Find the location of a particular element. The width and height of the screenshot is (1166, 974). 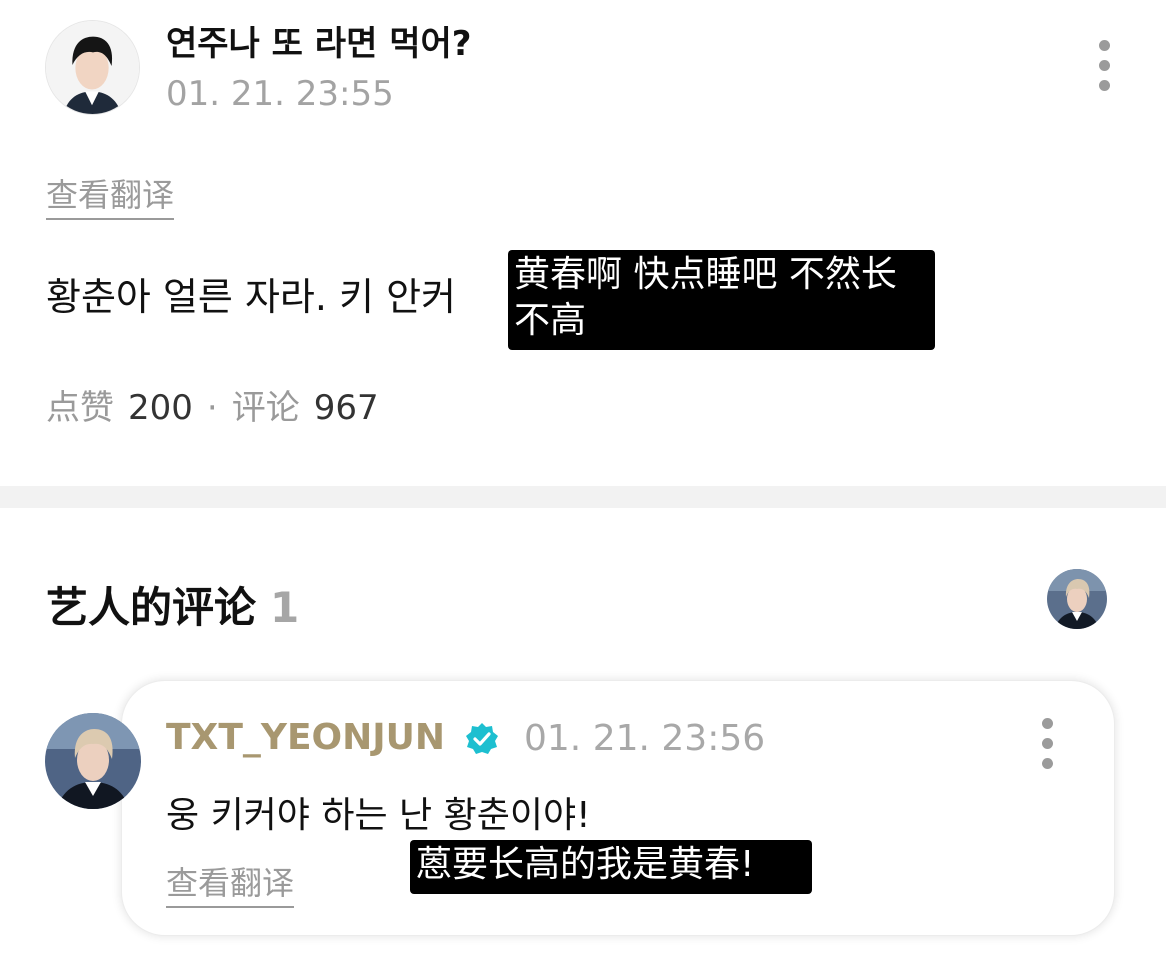

comment-timestamp: 01. 21. 23:56 is located at coordinates (645, 738).